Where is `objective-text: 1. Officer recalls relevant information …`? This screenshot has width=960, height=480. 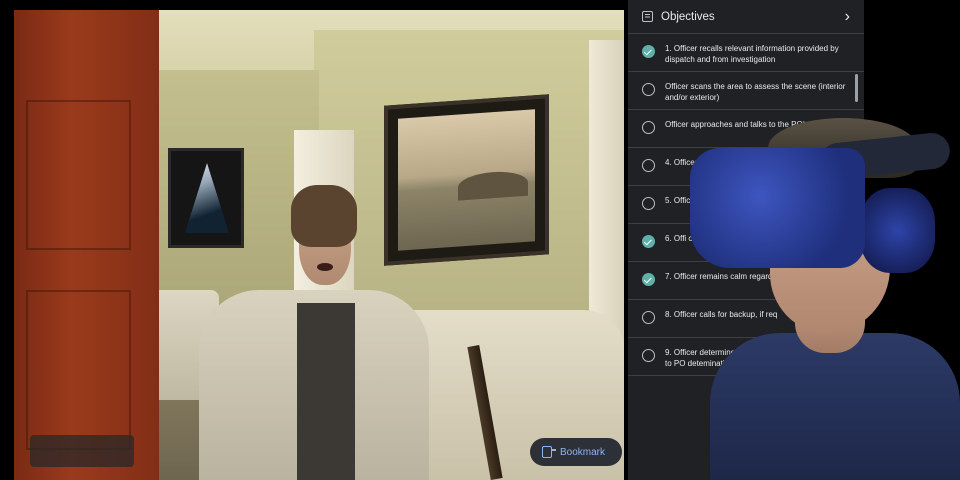 objective-text: 1. Officer recalls relevant information … is located at coordinates (752, 54).